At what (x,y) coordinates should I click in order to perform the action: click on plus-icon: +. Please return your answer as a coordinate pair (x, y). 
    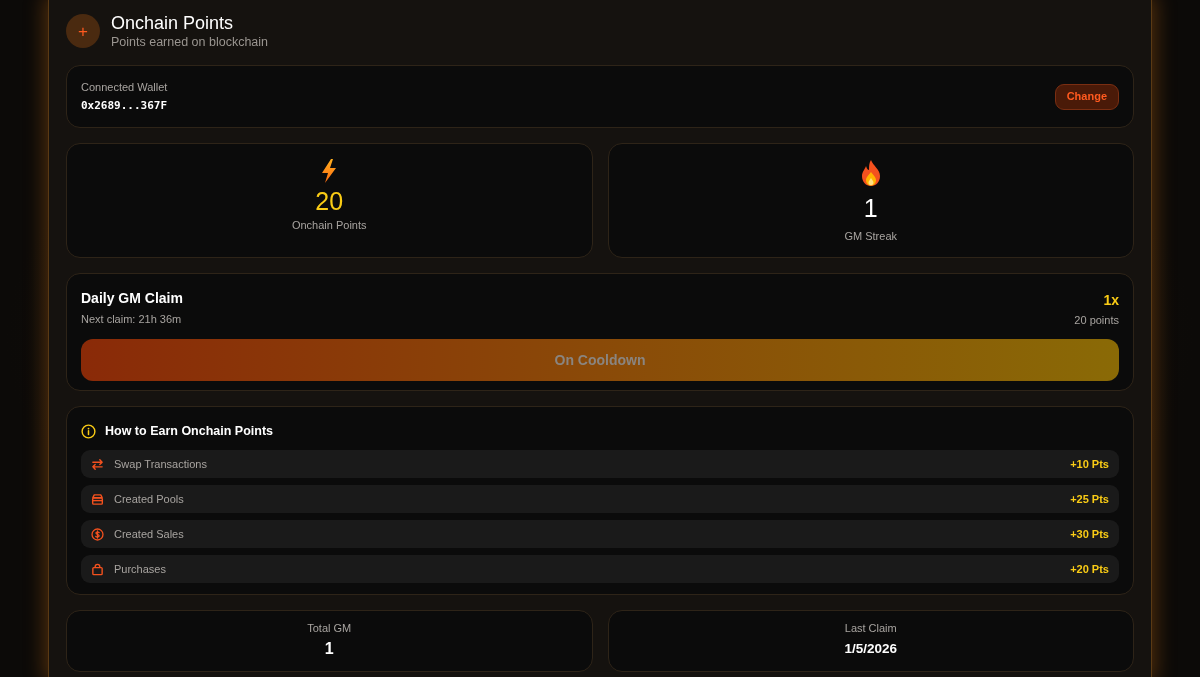
    Looking at the image, I should click on (83, 31).